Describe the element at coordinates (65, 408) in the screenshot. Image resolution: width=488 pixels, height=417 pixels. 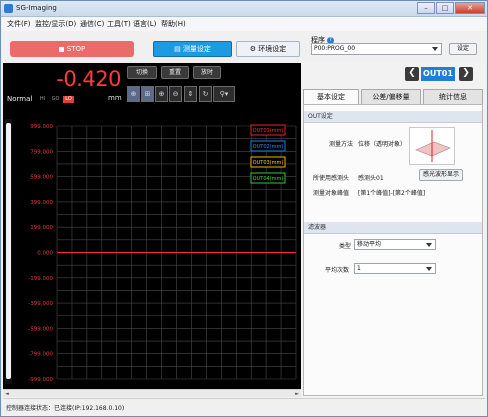
I see `connection-status: 控制器连接状态：已连接(IP:192.168.0.10)` at that location.